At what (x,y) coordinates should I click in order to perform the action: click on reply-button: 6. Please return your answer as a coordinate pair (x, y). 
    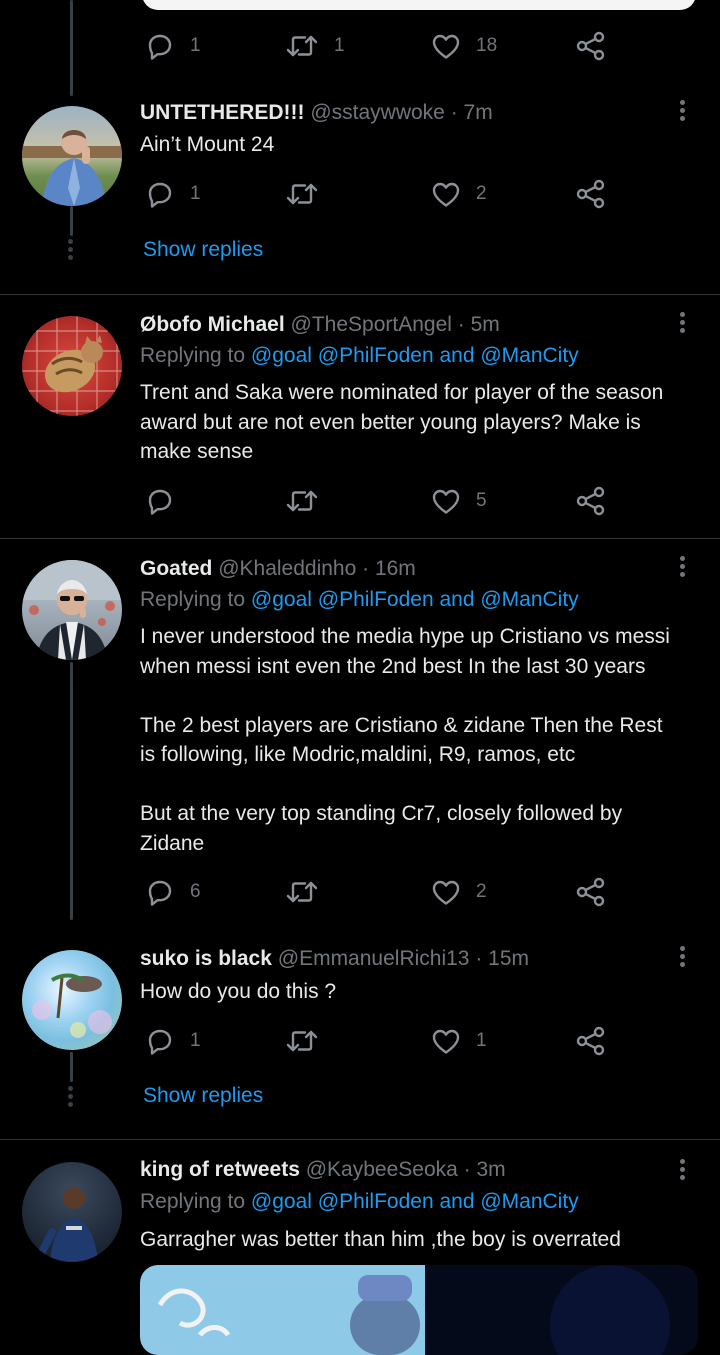
    Looking at the image, I should click on (172, 892).